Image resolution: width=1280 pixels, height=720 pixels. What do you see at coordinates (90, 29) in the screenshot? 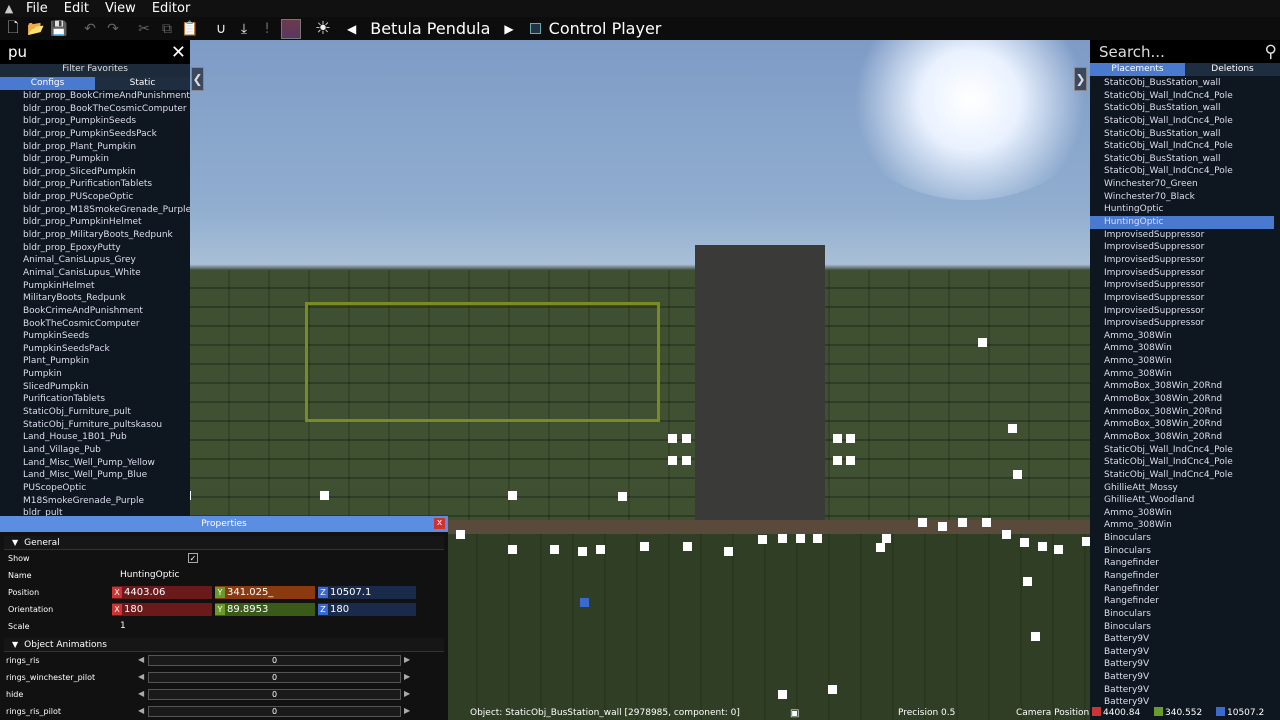
I see `undo-icon: ↶` at bounding box center [90, 29].